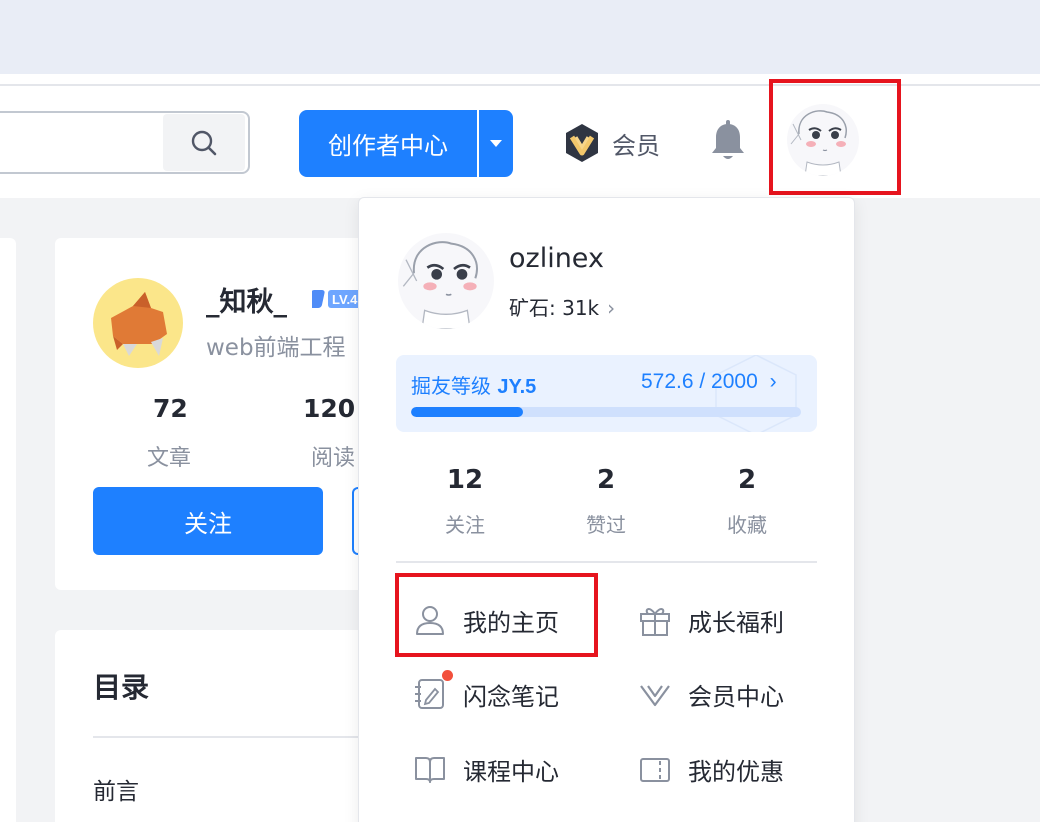 The width and height of the screenshot is (1040, 822). Describe the element at coordinates (276, 348) in the screenshot. I see `author-description: web前端工程` at that location.